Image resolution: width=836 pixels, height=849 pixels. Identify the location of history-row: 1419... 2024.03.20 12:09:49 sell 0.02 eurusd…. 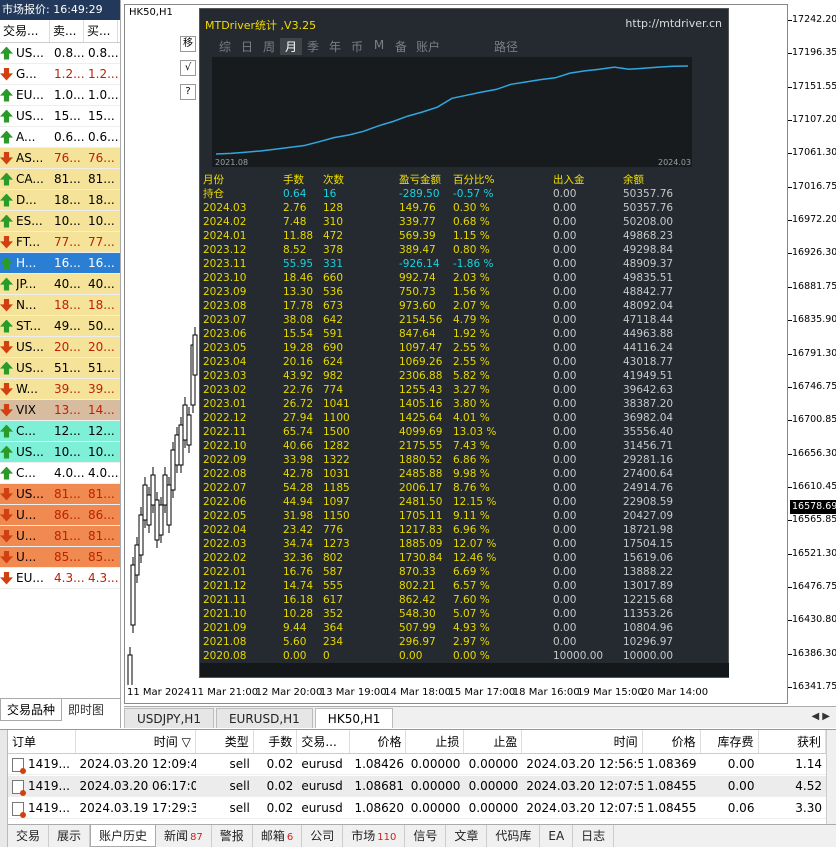
(417, 764).